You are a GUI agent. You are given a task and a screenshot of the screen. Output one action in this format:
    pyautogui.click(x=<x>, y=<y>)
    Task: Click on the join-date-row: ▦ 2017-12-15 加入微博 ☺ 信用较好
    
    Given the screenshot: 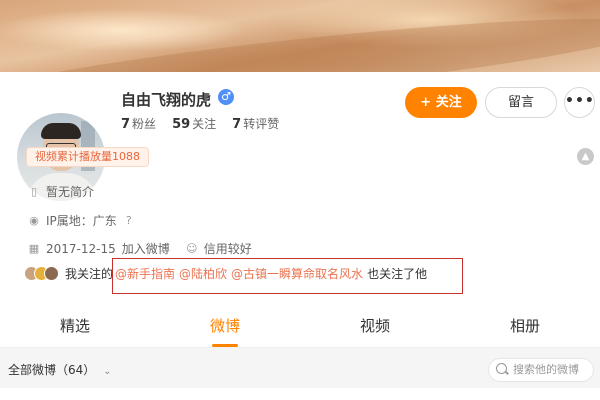 What is the action you would take?
    pyautogui.click(x=140, y=248)
    